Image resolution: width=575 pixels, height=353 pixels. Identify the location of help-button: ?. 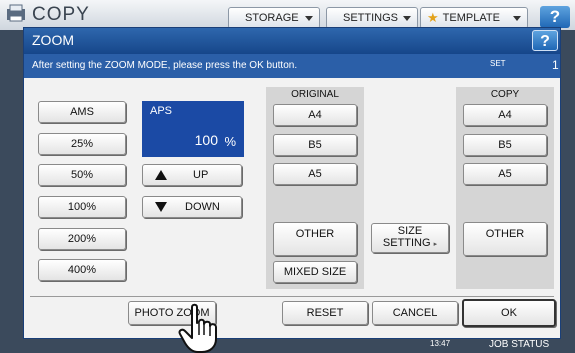
(545, 40).